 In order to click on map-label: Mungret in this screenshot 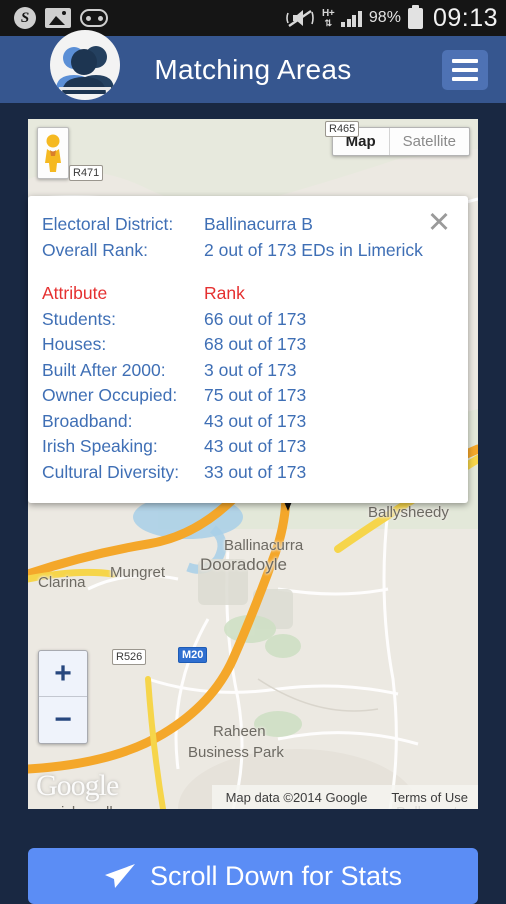, I will do `click(138, 572)`.